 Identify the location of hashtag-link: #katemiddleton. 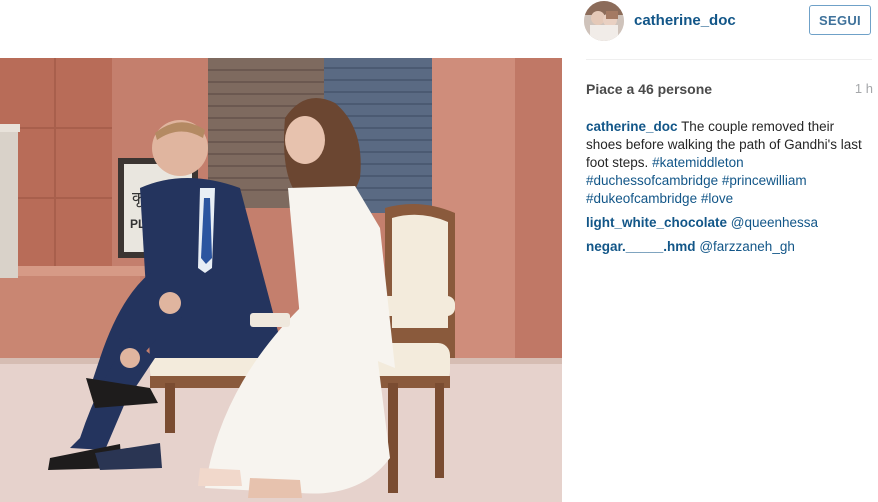
(698, 162).